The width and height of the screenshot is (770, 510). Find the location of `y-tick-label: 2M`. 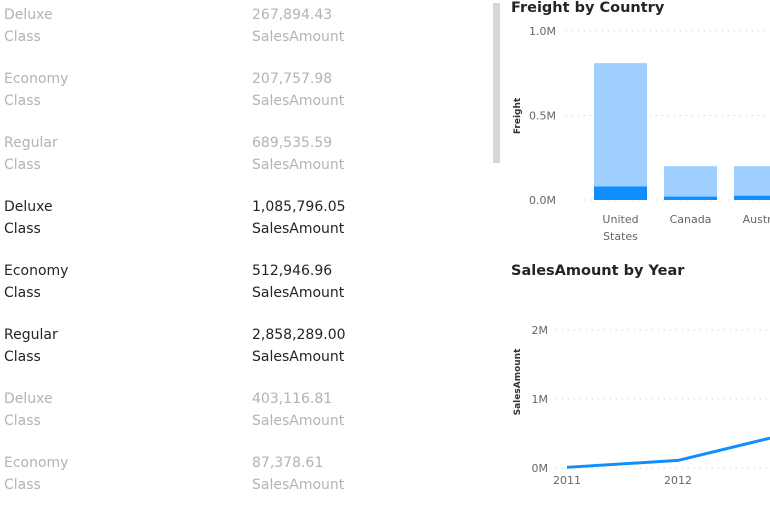

y-tick-label: 2M is located at coordinates (540, 330).